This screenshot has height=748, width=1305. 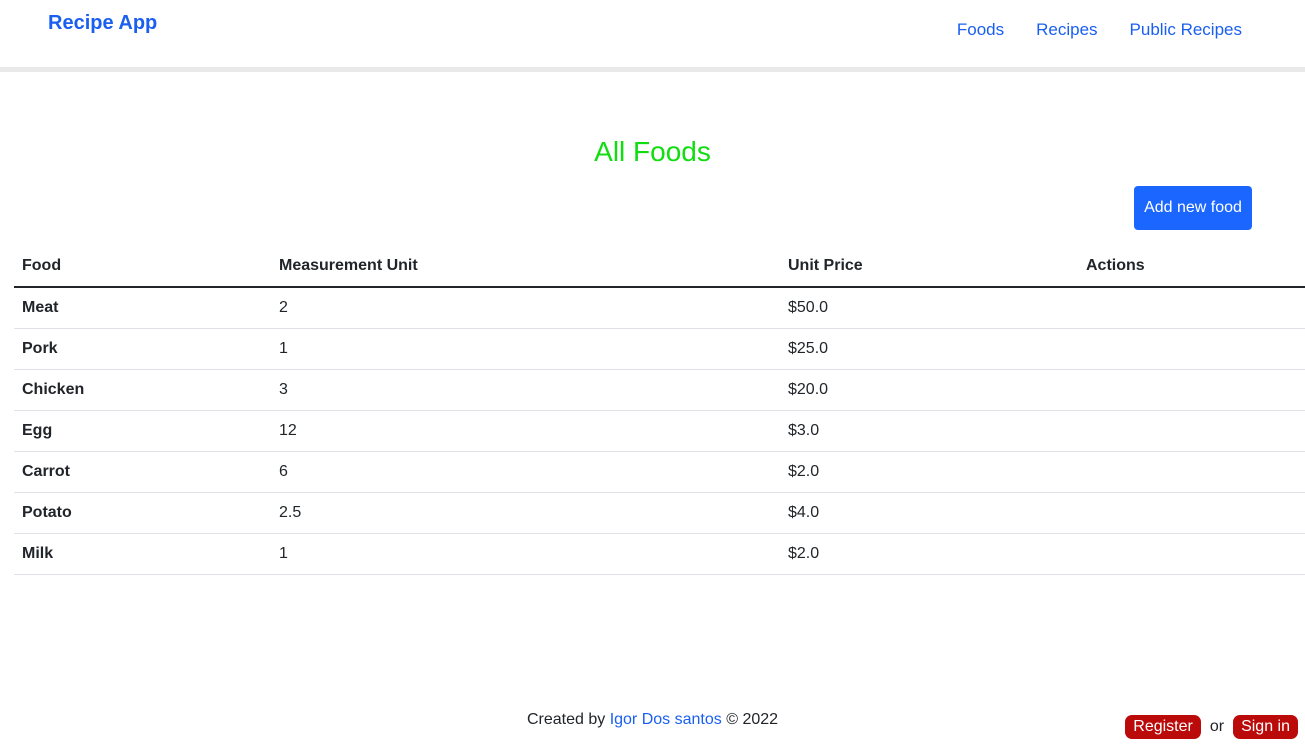 I want to click on column-header-food: Food, so click(x=142, y=267).